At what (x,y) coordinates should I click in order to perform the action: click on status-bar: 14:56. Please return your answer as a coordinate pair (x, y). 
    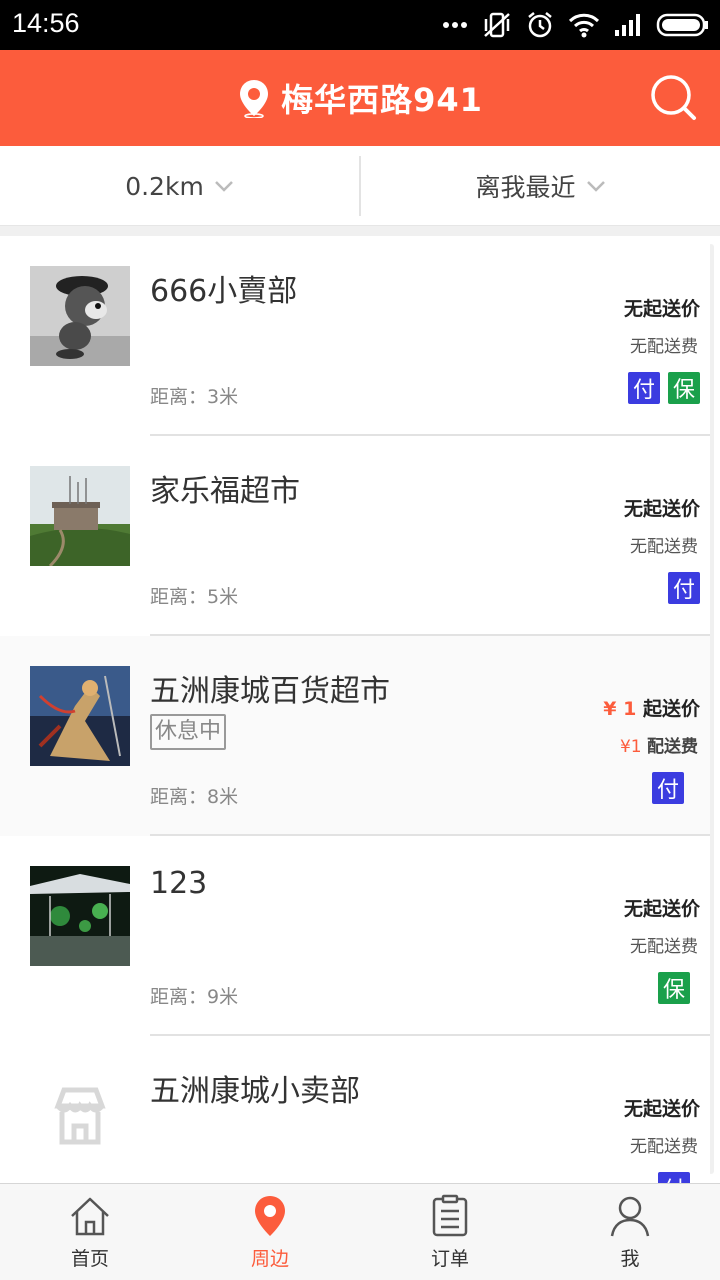
    Looking at the image, I should click on (360, 25).